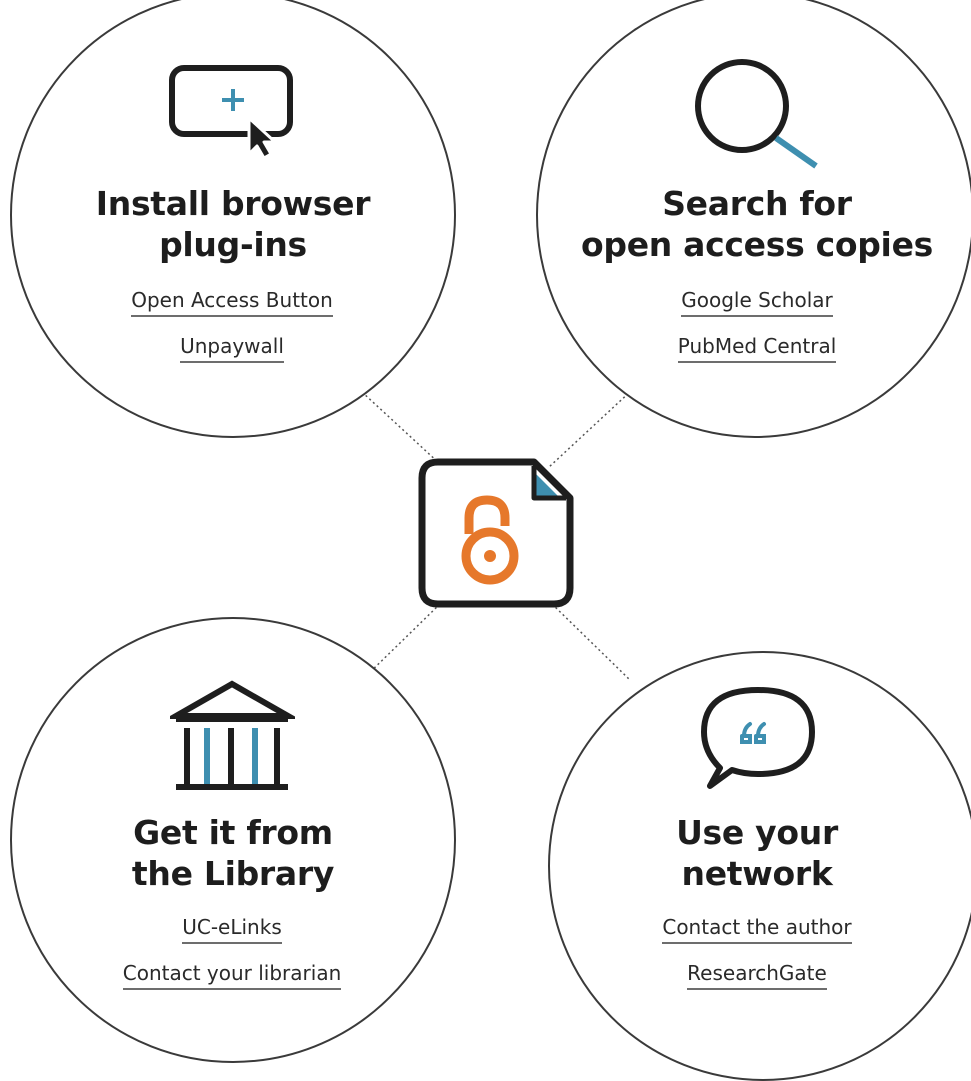 The width and height of the screenshot is (971, 1081). Describe the element at coordinates (233, 244) in the screenshot. I see `node-title-plugins-line2: plug-ins` at that location.